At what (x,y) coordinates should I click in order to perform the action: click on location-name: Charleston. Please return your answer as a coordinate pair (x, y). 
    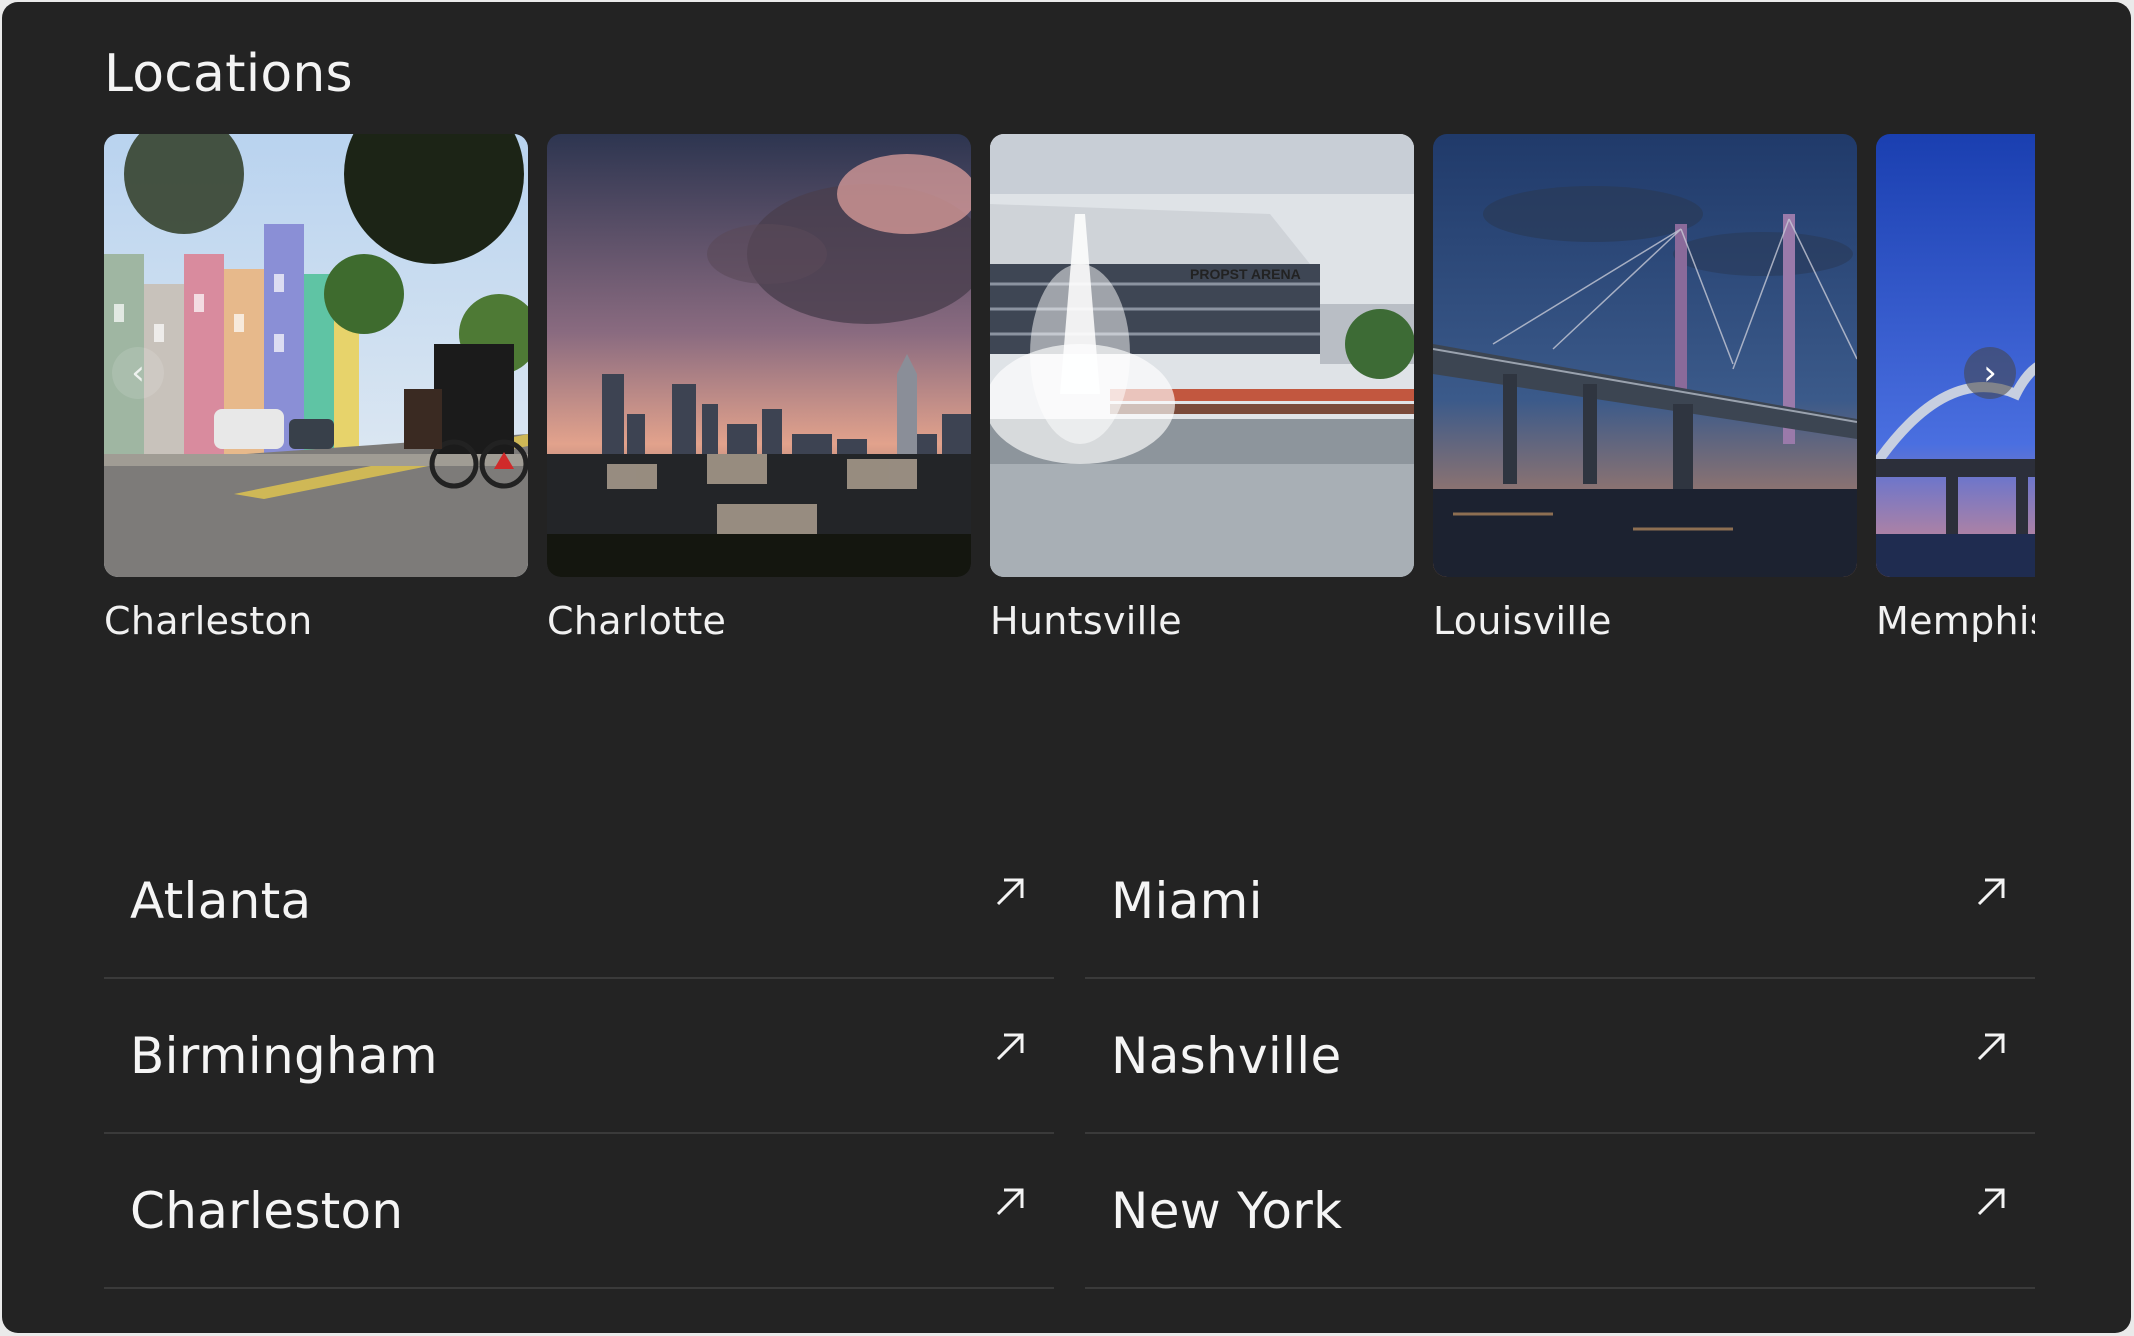
    Looking at the image, I should click on (267, 1211).